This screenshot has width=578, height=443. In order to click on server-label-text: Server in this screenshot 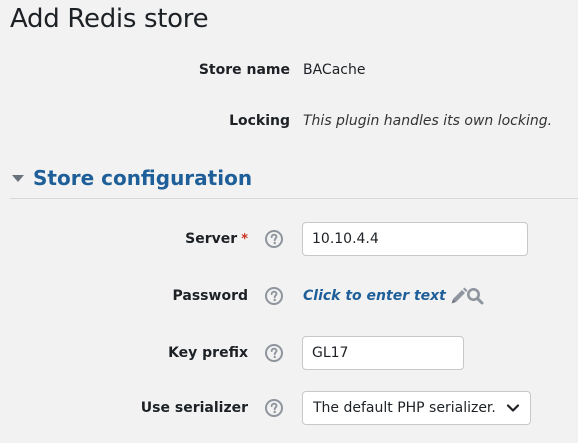, I will do `click(211, 239)`.